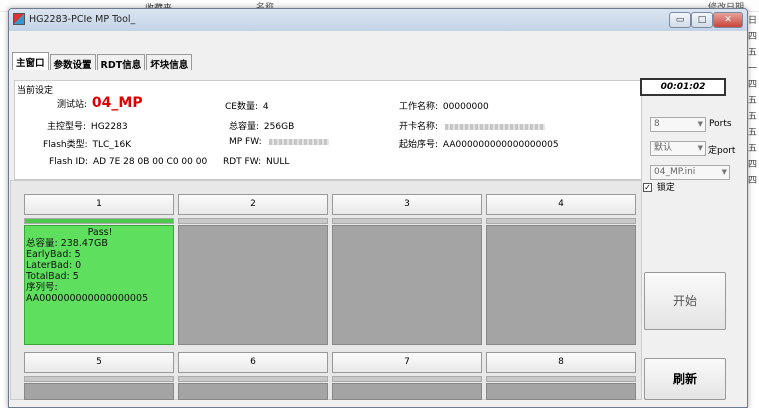 This screenshot has height=408, width=759. Describe the element at coordinates (72, 62) in the screenshot. I see `tab-parameter-settings: 参数设置` at that location.